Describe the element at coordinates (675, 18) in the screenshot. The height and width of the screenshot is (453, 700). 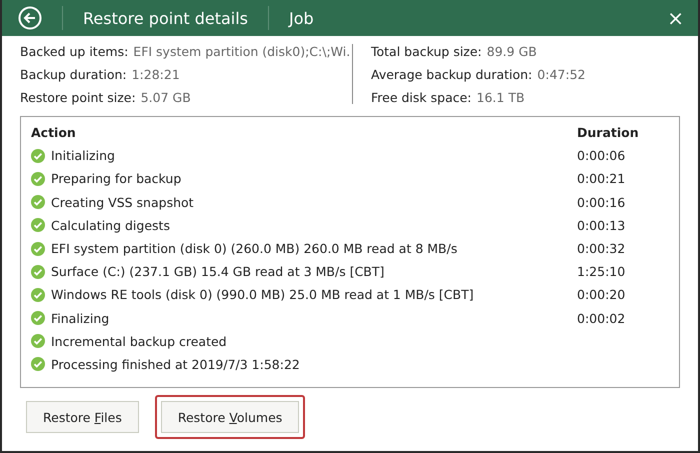
I see `close-button: ×` at that location.